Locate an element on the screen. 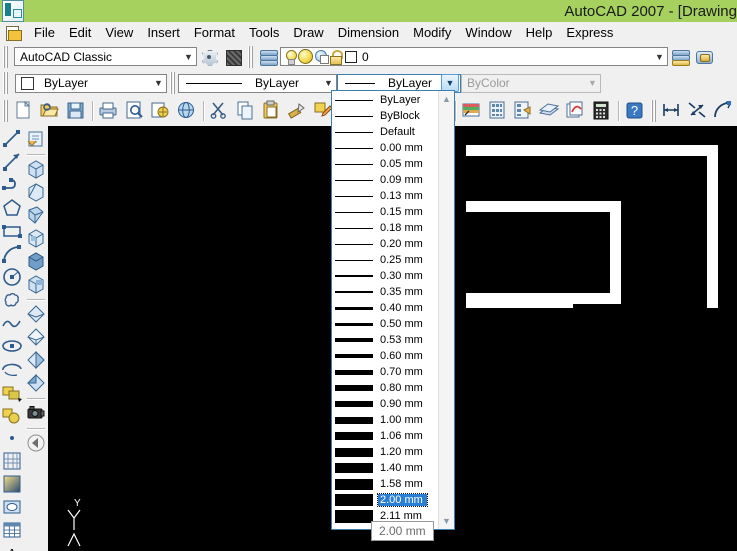 The width and height of the screenshot is (737, 551). linetype-control: ByLayer ▼ is located at coordinates (257, 83).